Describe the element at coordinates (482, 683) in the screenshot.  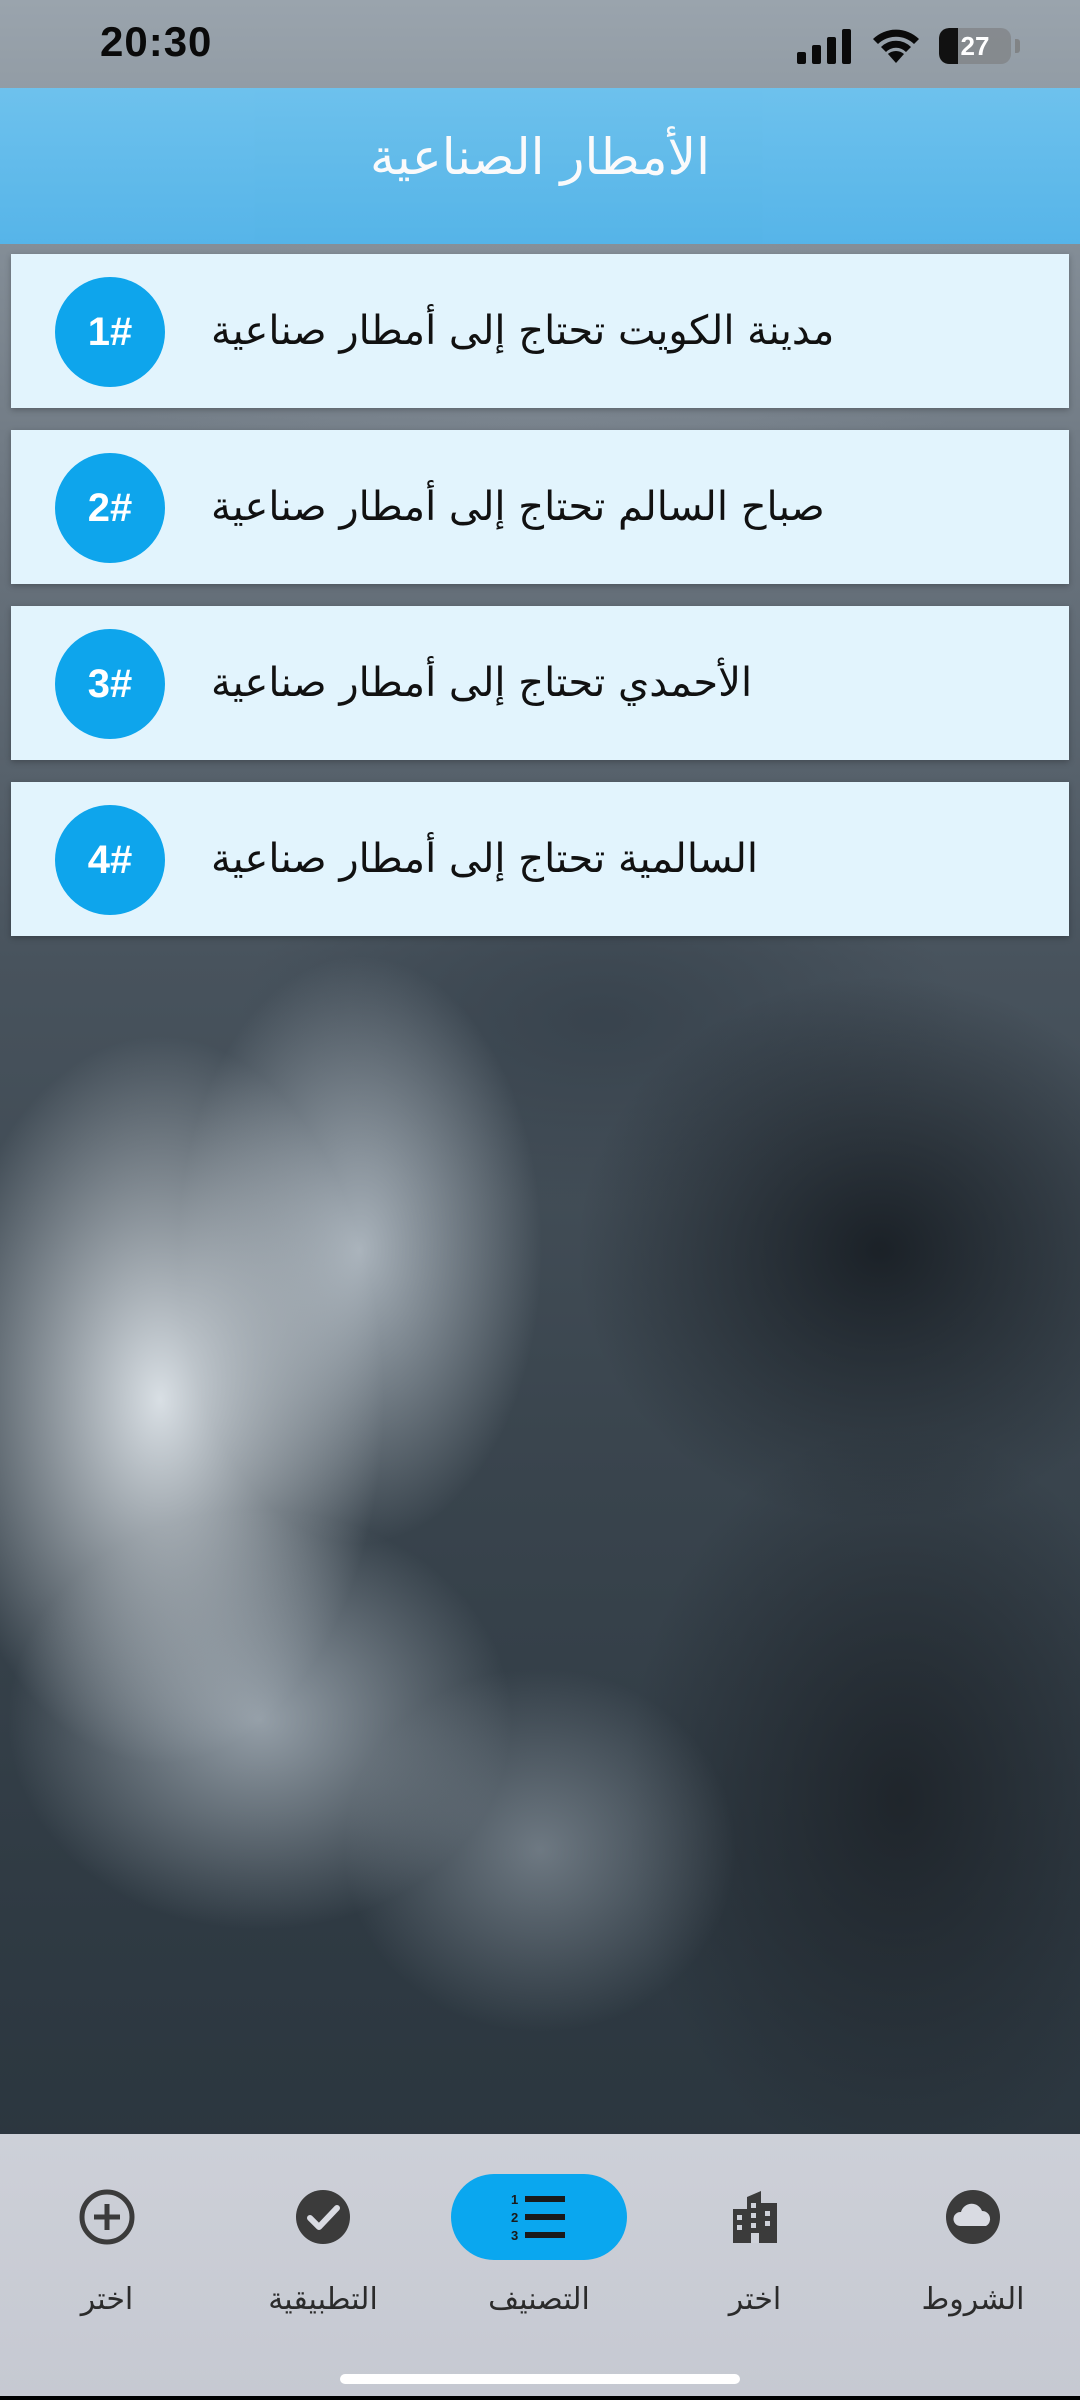
I see `list-item-text: الأحمدي تحتاج إلى أمطار صناعية` at that location.